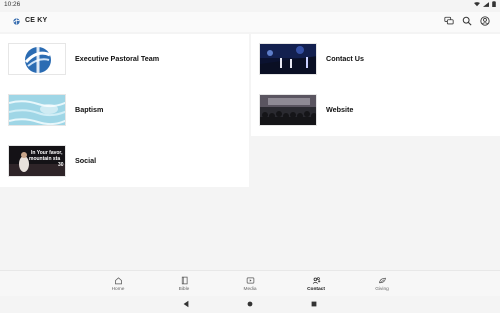 The height and width of the screenshot is (313, 500). I want to click on church-logo-icon, so click(16, 21).